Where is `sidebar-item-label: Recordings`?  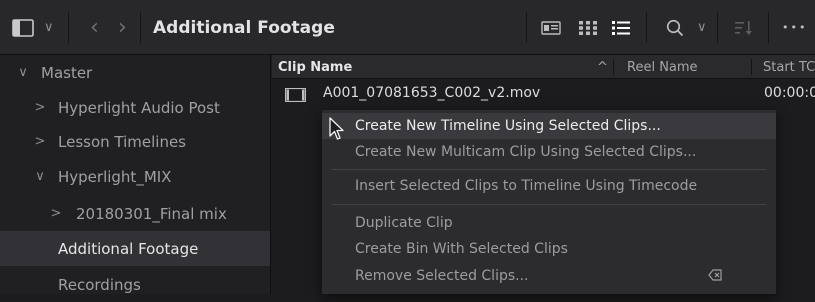
sidebar-item-label: Recordings is located at coordinates (99, 284).